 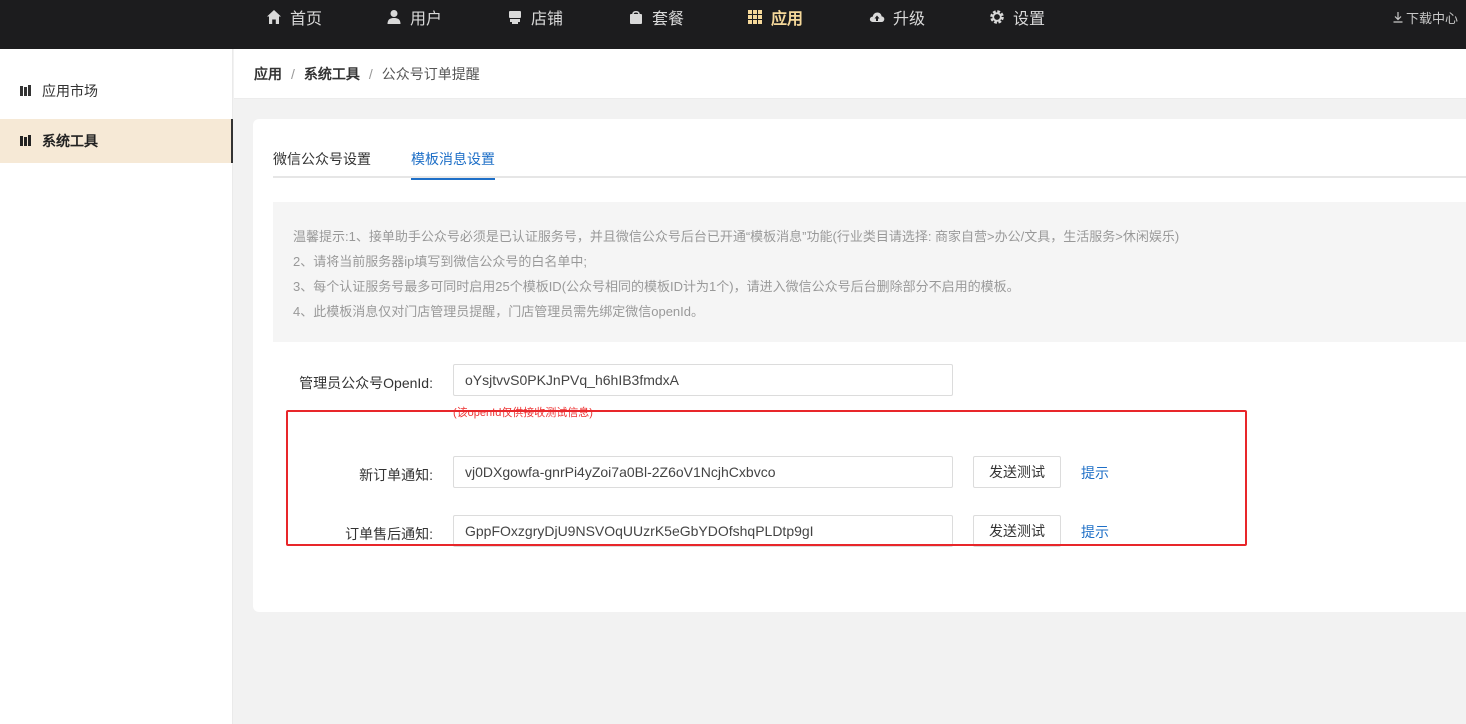 What do you see at coordinates (997, 17) in the screenshot?
I see `gear-icon` at bounding box center [997, 17].